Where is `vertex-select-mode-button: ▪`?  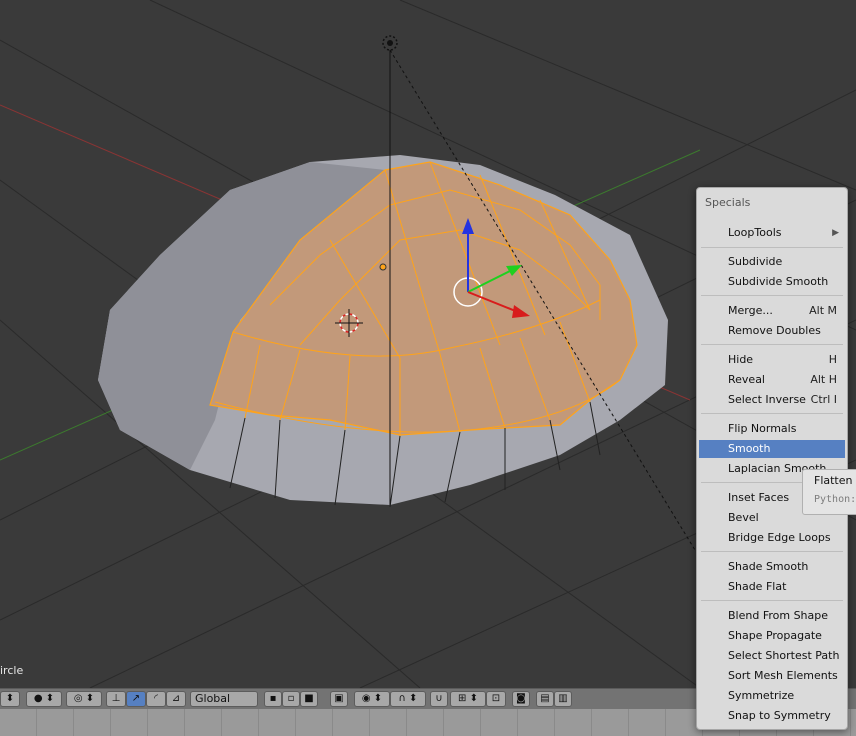 vertex-select-mode-button: ▪ is located at coordinates (273, 699).